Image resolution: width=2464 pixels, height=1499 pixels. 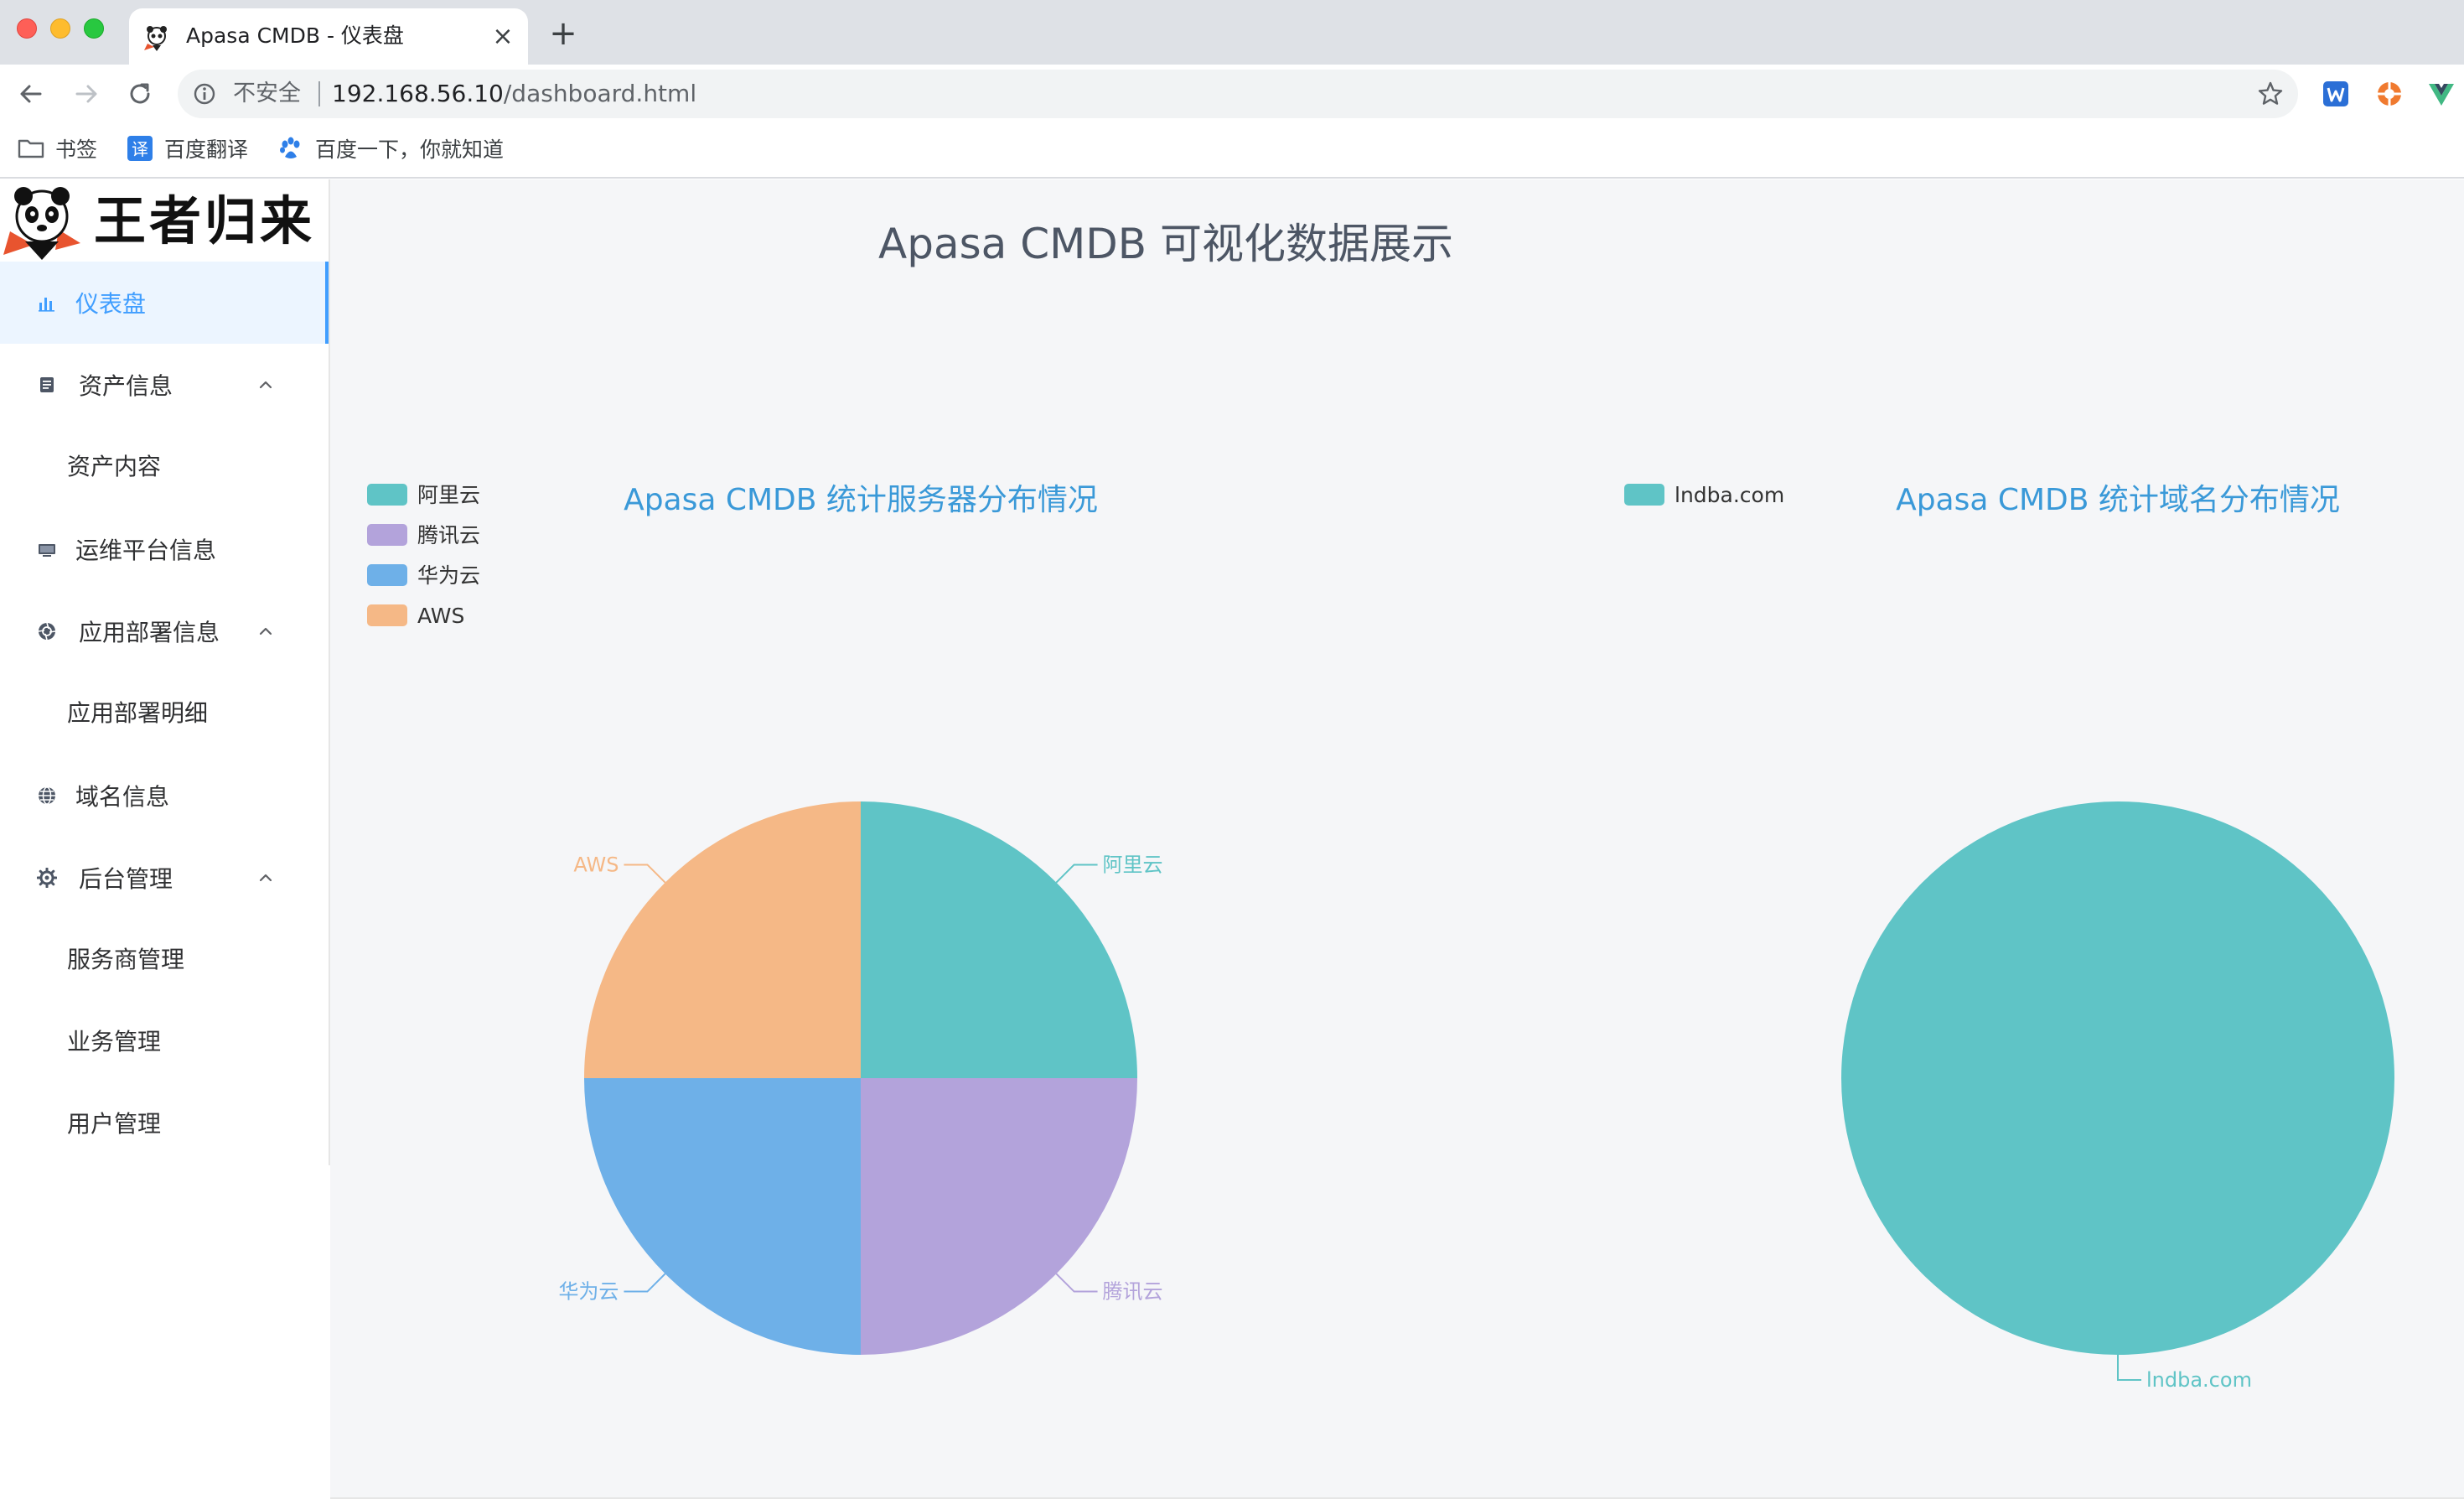 What do you see at coordinates (2199, 1380) in the screenshot?
I see `slice-label: lndba.com` at bounding box center [2199, 1380].